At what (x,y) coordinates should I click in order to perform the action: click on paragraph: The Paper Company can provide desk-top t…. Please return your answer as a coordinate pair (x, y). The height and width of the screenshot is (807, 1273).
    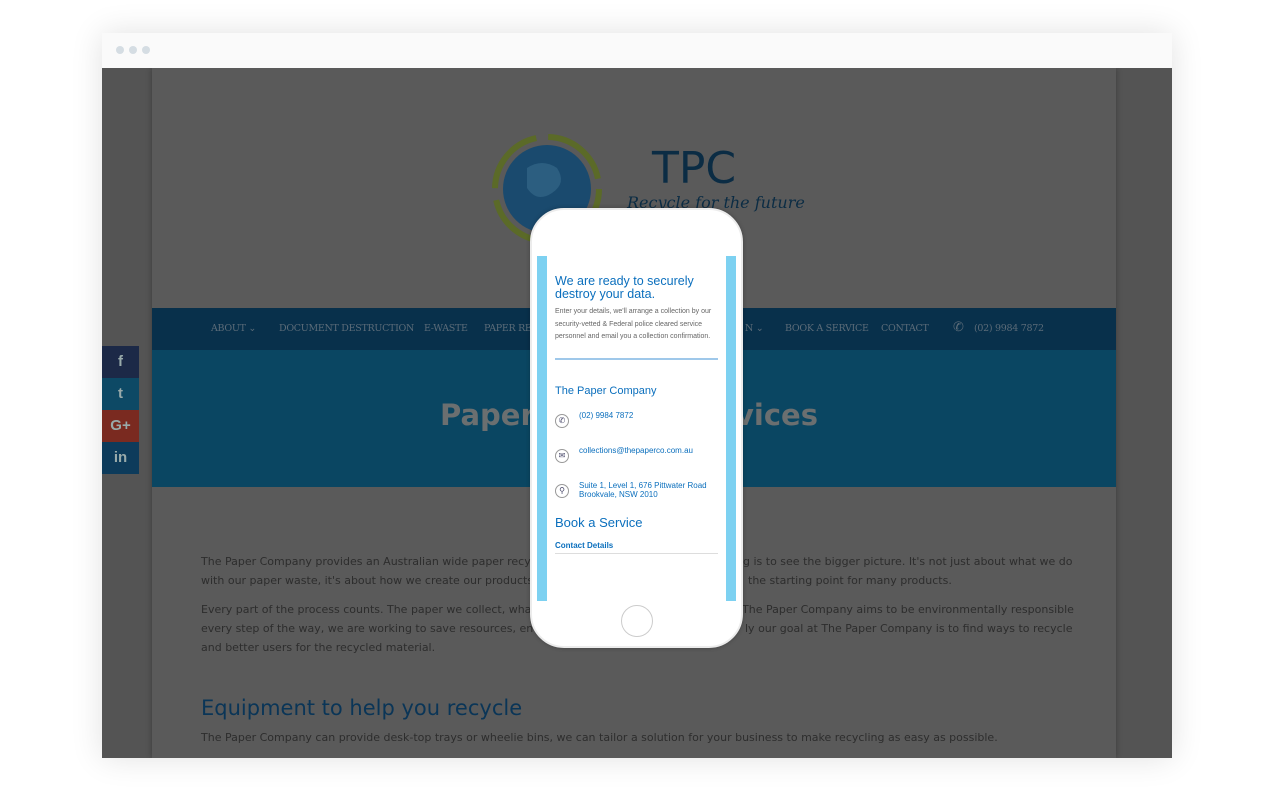
    Looking at the image, I should click on (599, 737).